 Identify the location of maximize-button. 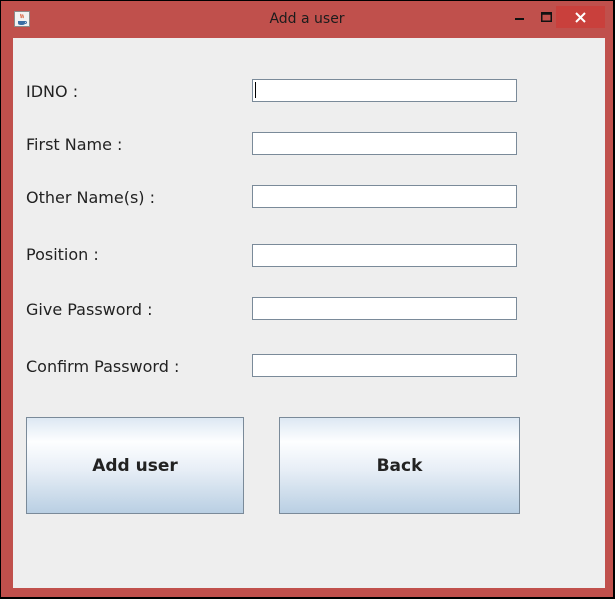
(546, 17).